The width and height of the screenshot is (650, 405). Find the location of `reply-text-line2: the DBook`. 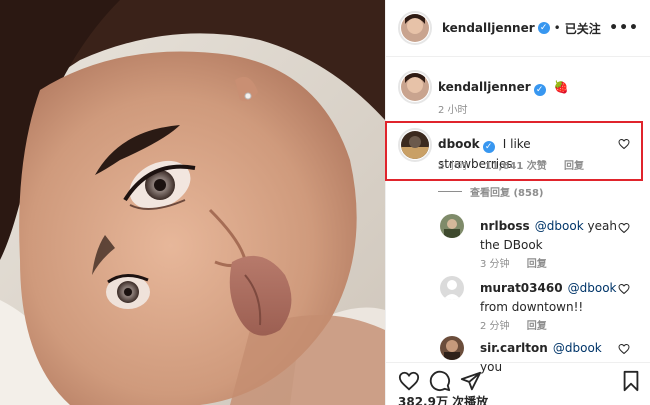

reply-text-line2: the DBook is located at coordinates (511, 245).